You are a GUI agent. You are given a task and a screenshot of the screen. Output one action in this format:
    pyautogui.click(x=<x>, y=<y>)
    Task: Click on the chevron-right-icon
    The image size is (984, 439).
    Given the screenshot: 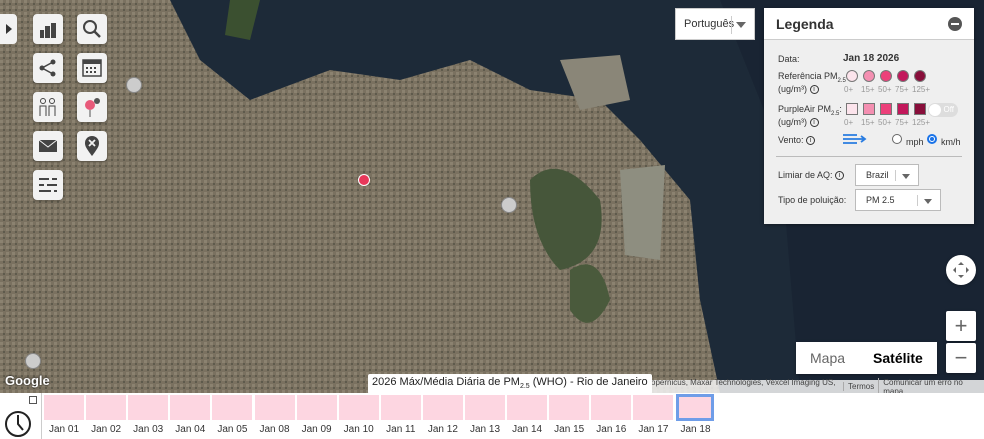 What is the action you would take?
    pyautogui.click(x=8, y=29)
    